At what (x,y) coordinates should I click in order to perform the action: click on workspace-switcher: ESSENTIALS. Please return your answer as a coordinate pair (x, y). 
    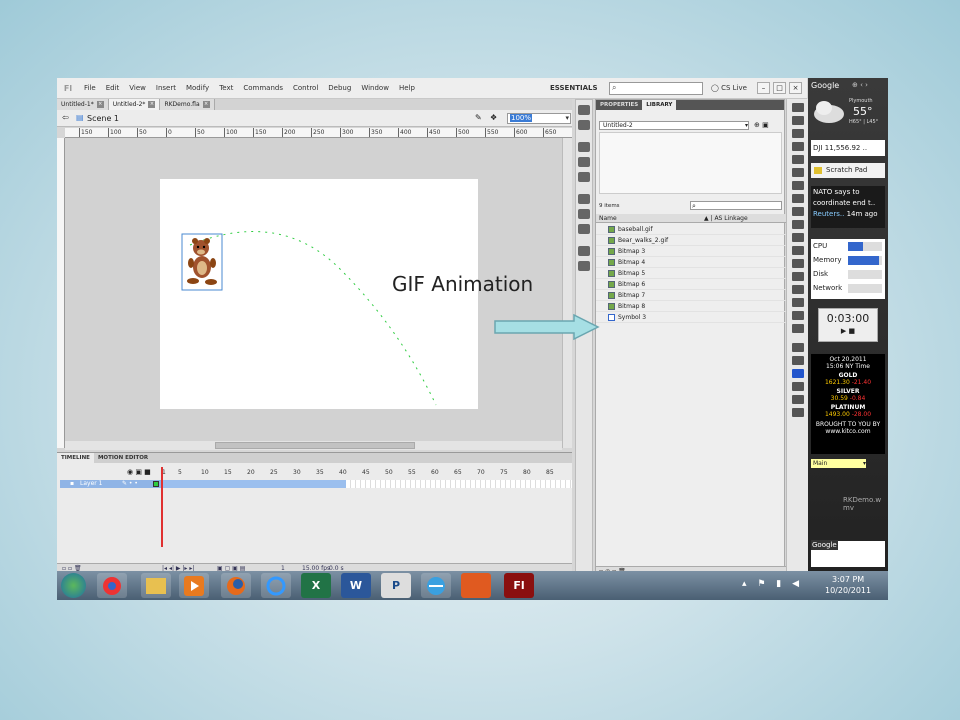
    Looking at the image, I should click on (574, 88).